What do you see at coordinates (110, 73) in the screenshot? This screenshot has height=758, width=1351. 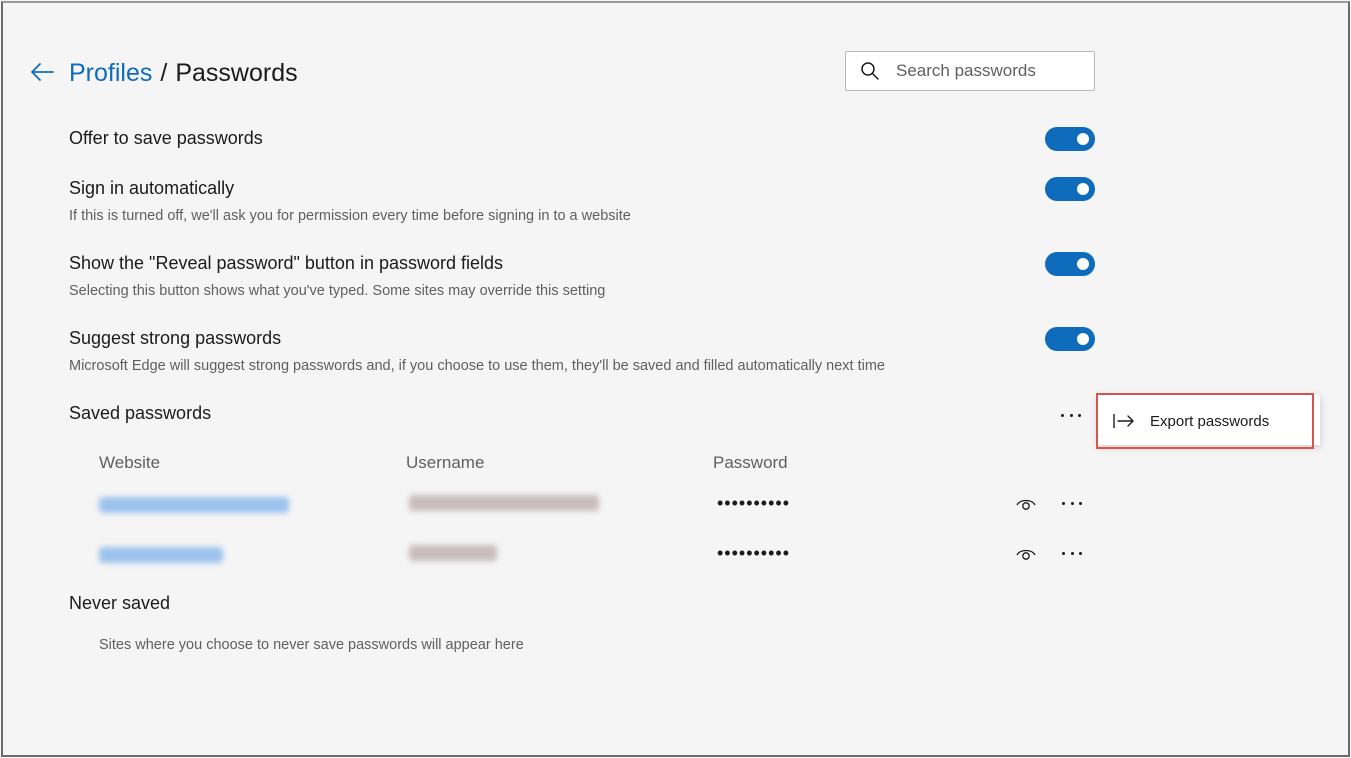 I see `breadcrumb-profiles-link: Profiles` at bounding box center [110, 73].